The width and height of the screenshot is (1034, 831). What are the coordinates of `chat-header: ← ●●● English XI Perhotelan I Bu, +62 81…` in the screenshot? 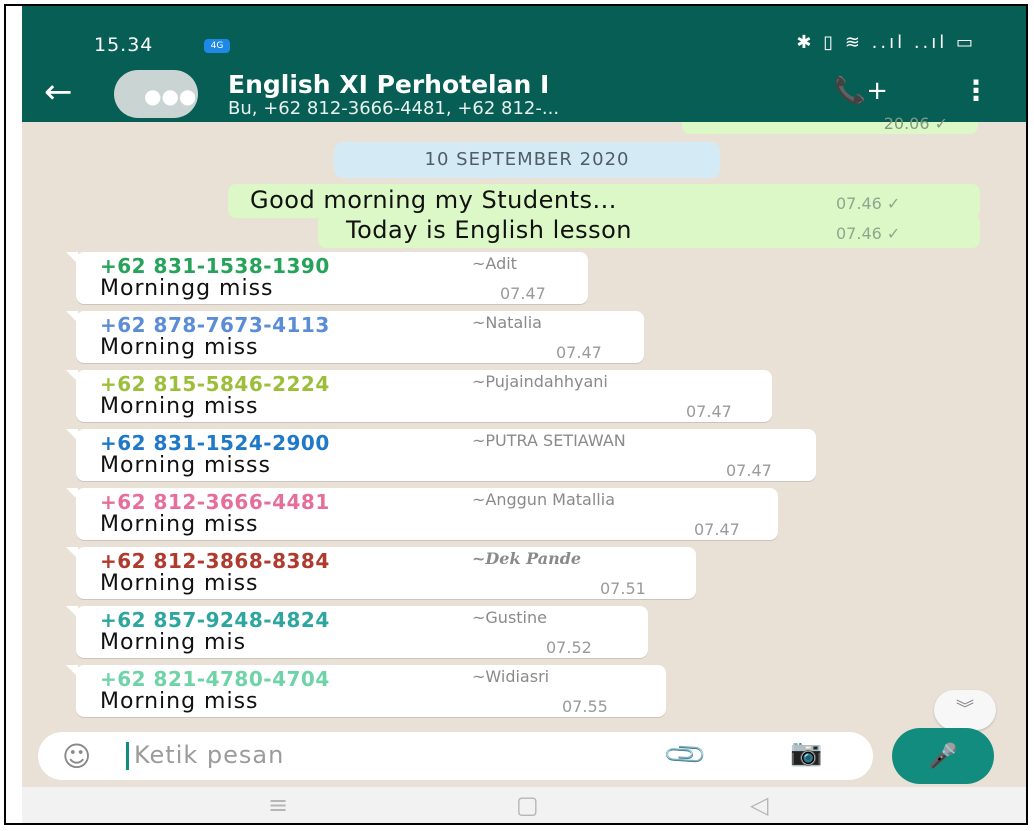 It's located at (524, 93).